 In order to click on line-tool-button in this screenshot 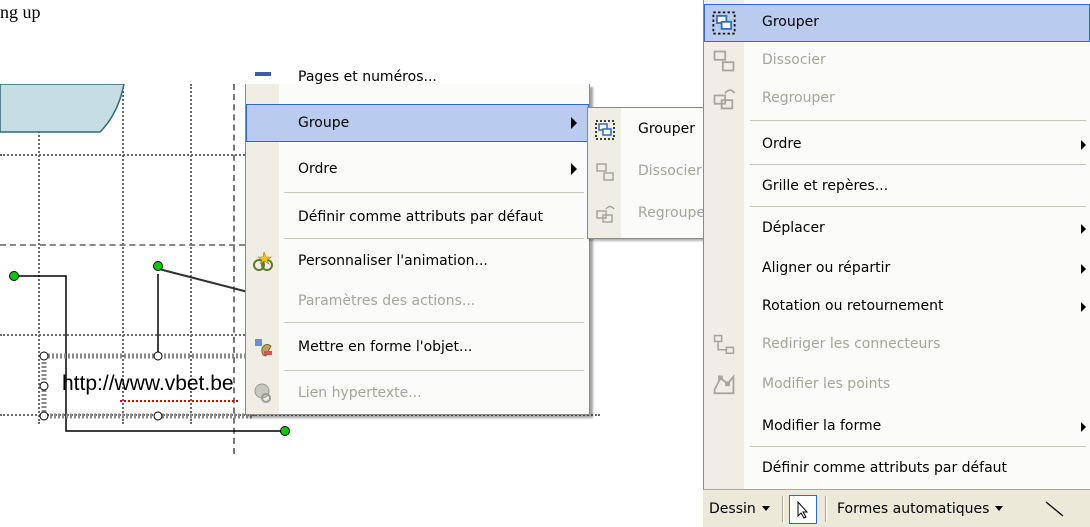, I will do `click(1055, 508)`.